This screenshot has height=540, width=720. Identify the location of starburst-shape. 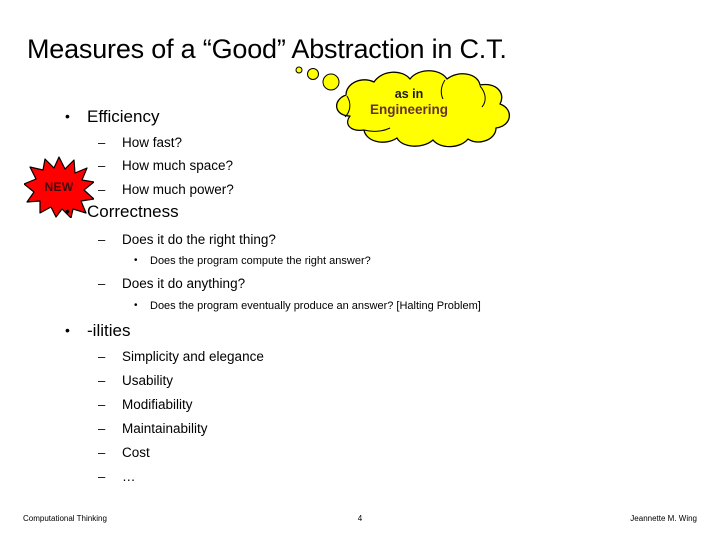
(59, 187).